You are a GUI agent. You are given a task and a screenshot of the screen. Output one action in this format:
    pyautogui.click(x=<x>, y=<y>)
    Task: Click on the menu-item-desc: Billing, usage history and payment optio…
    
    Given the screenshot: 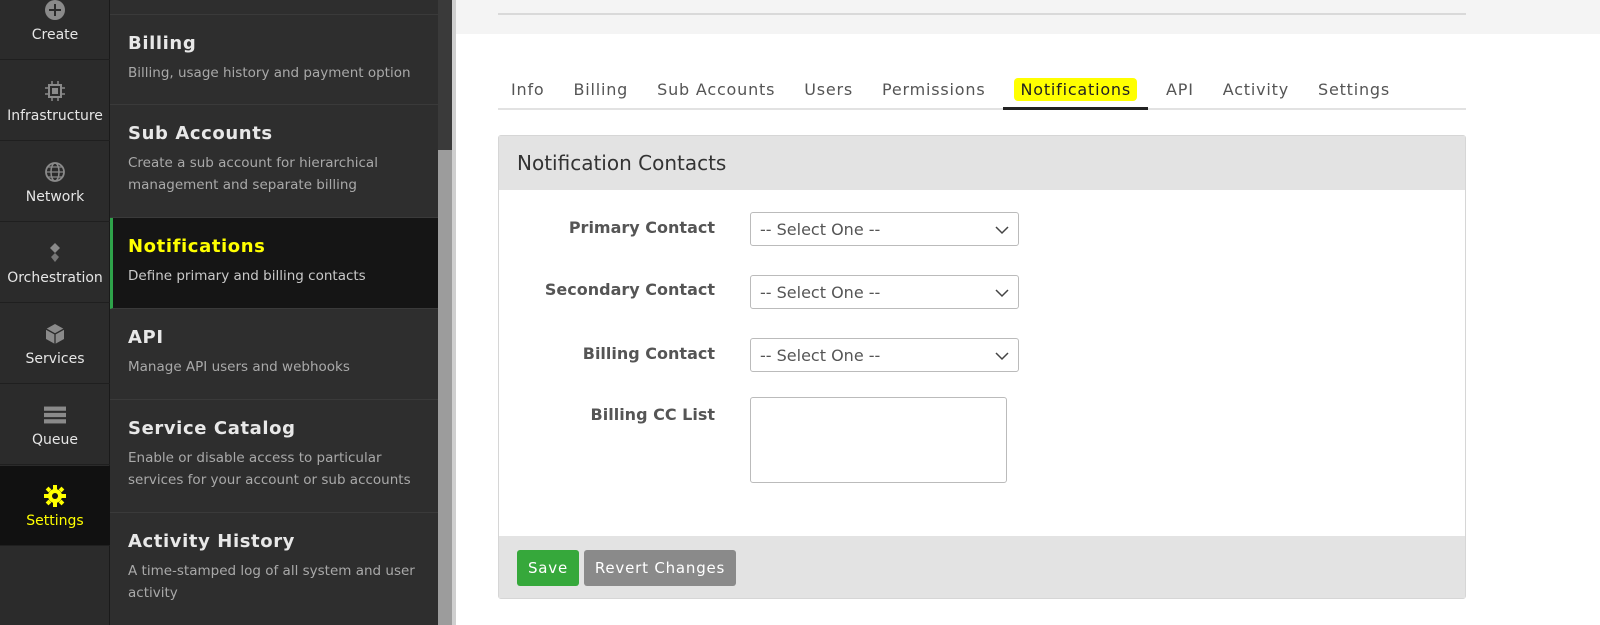 What is the action you would take?
    pyautogui.click(x=269, y=73)
    